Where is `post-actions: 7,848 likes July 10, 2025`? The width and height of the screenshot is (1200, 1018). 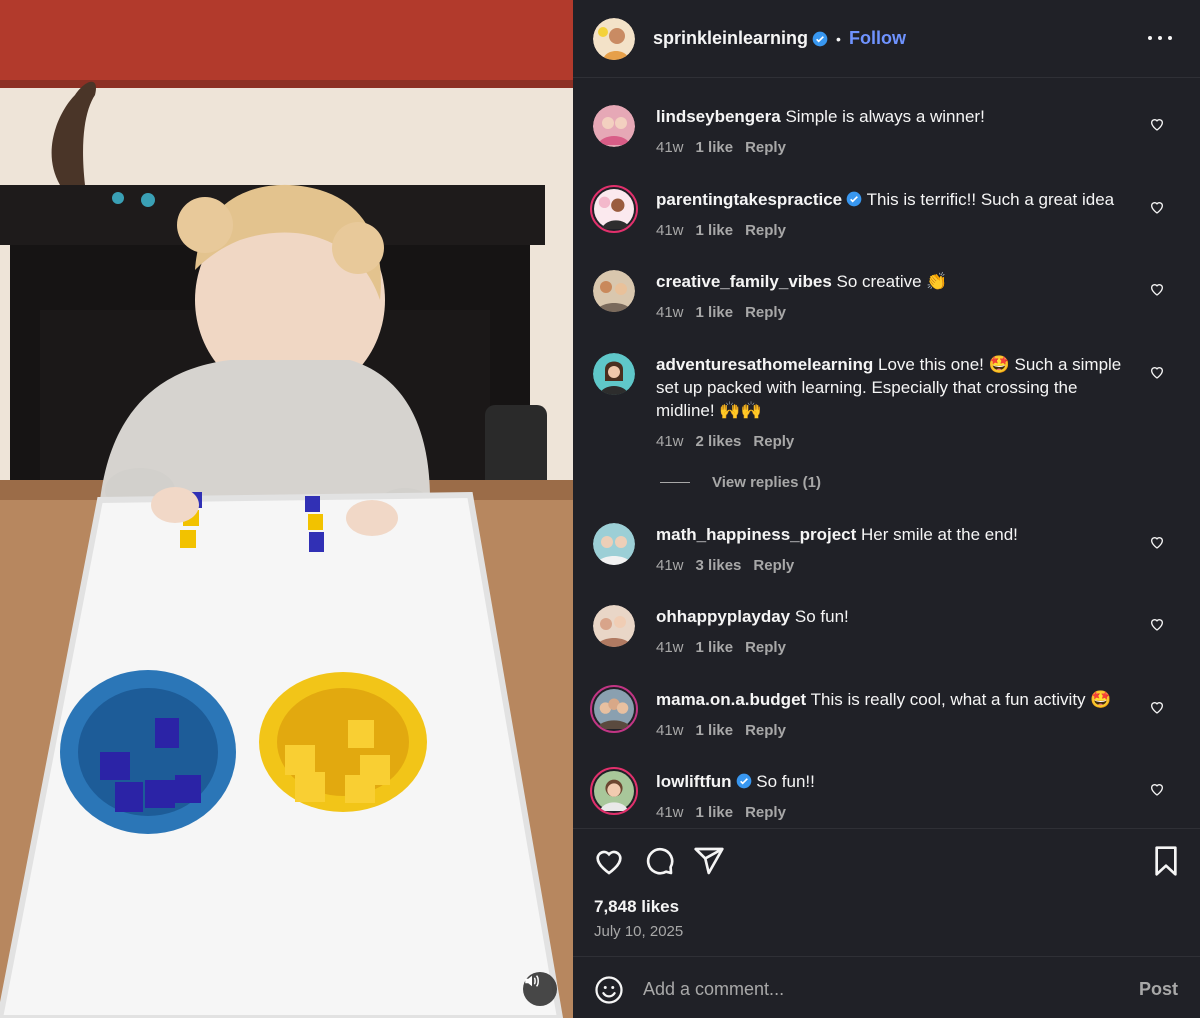 post-actions: 7,848 likes July 10, 2025 is located at coordinates (886, 892).